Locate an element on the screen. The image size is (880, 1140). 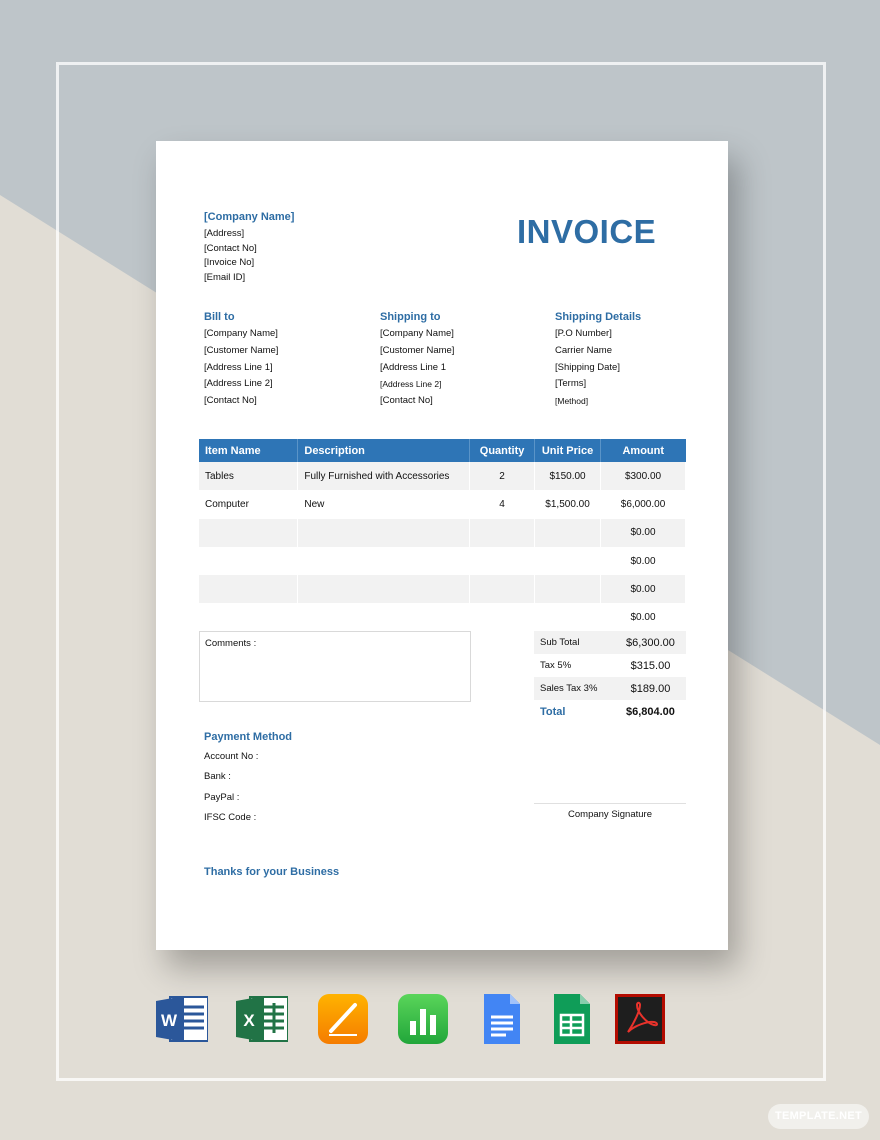
format-icons: W X is located at coordinates (440, 1019).